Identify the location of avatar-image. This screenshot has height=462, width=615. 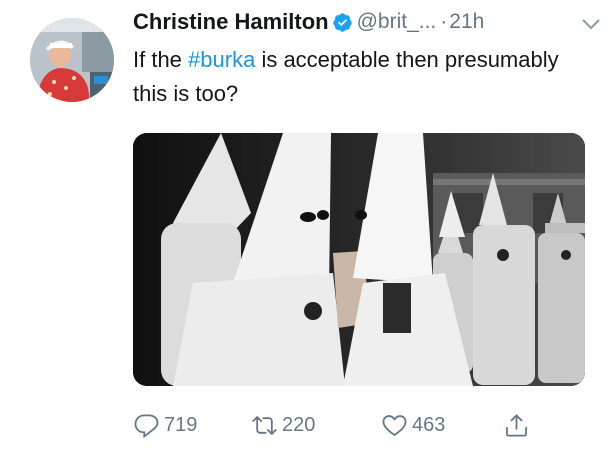
(72, 60).